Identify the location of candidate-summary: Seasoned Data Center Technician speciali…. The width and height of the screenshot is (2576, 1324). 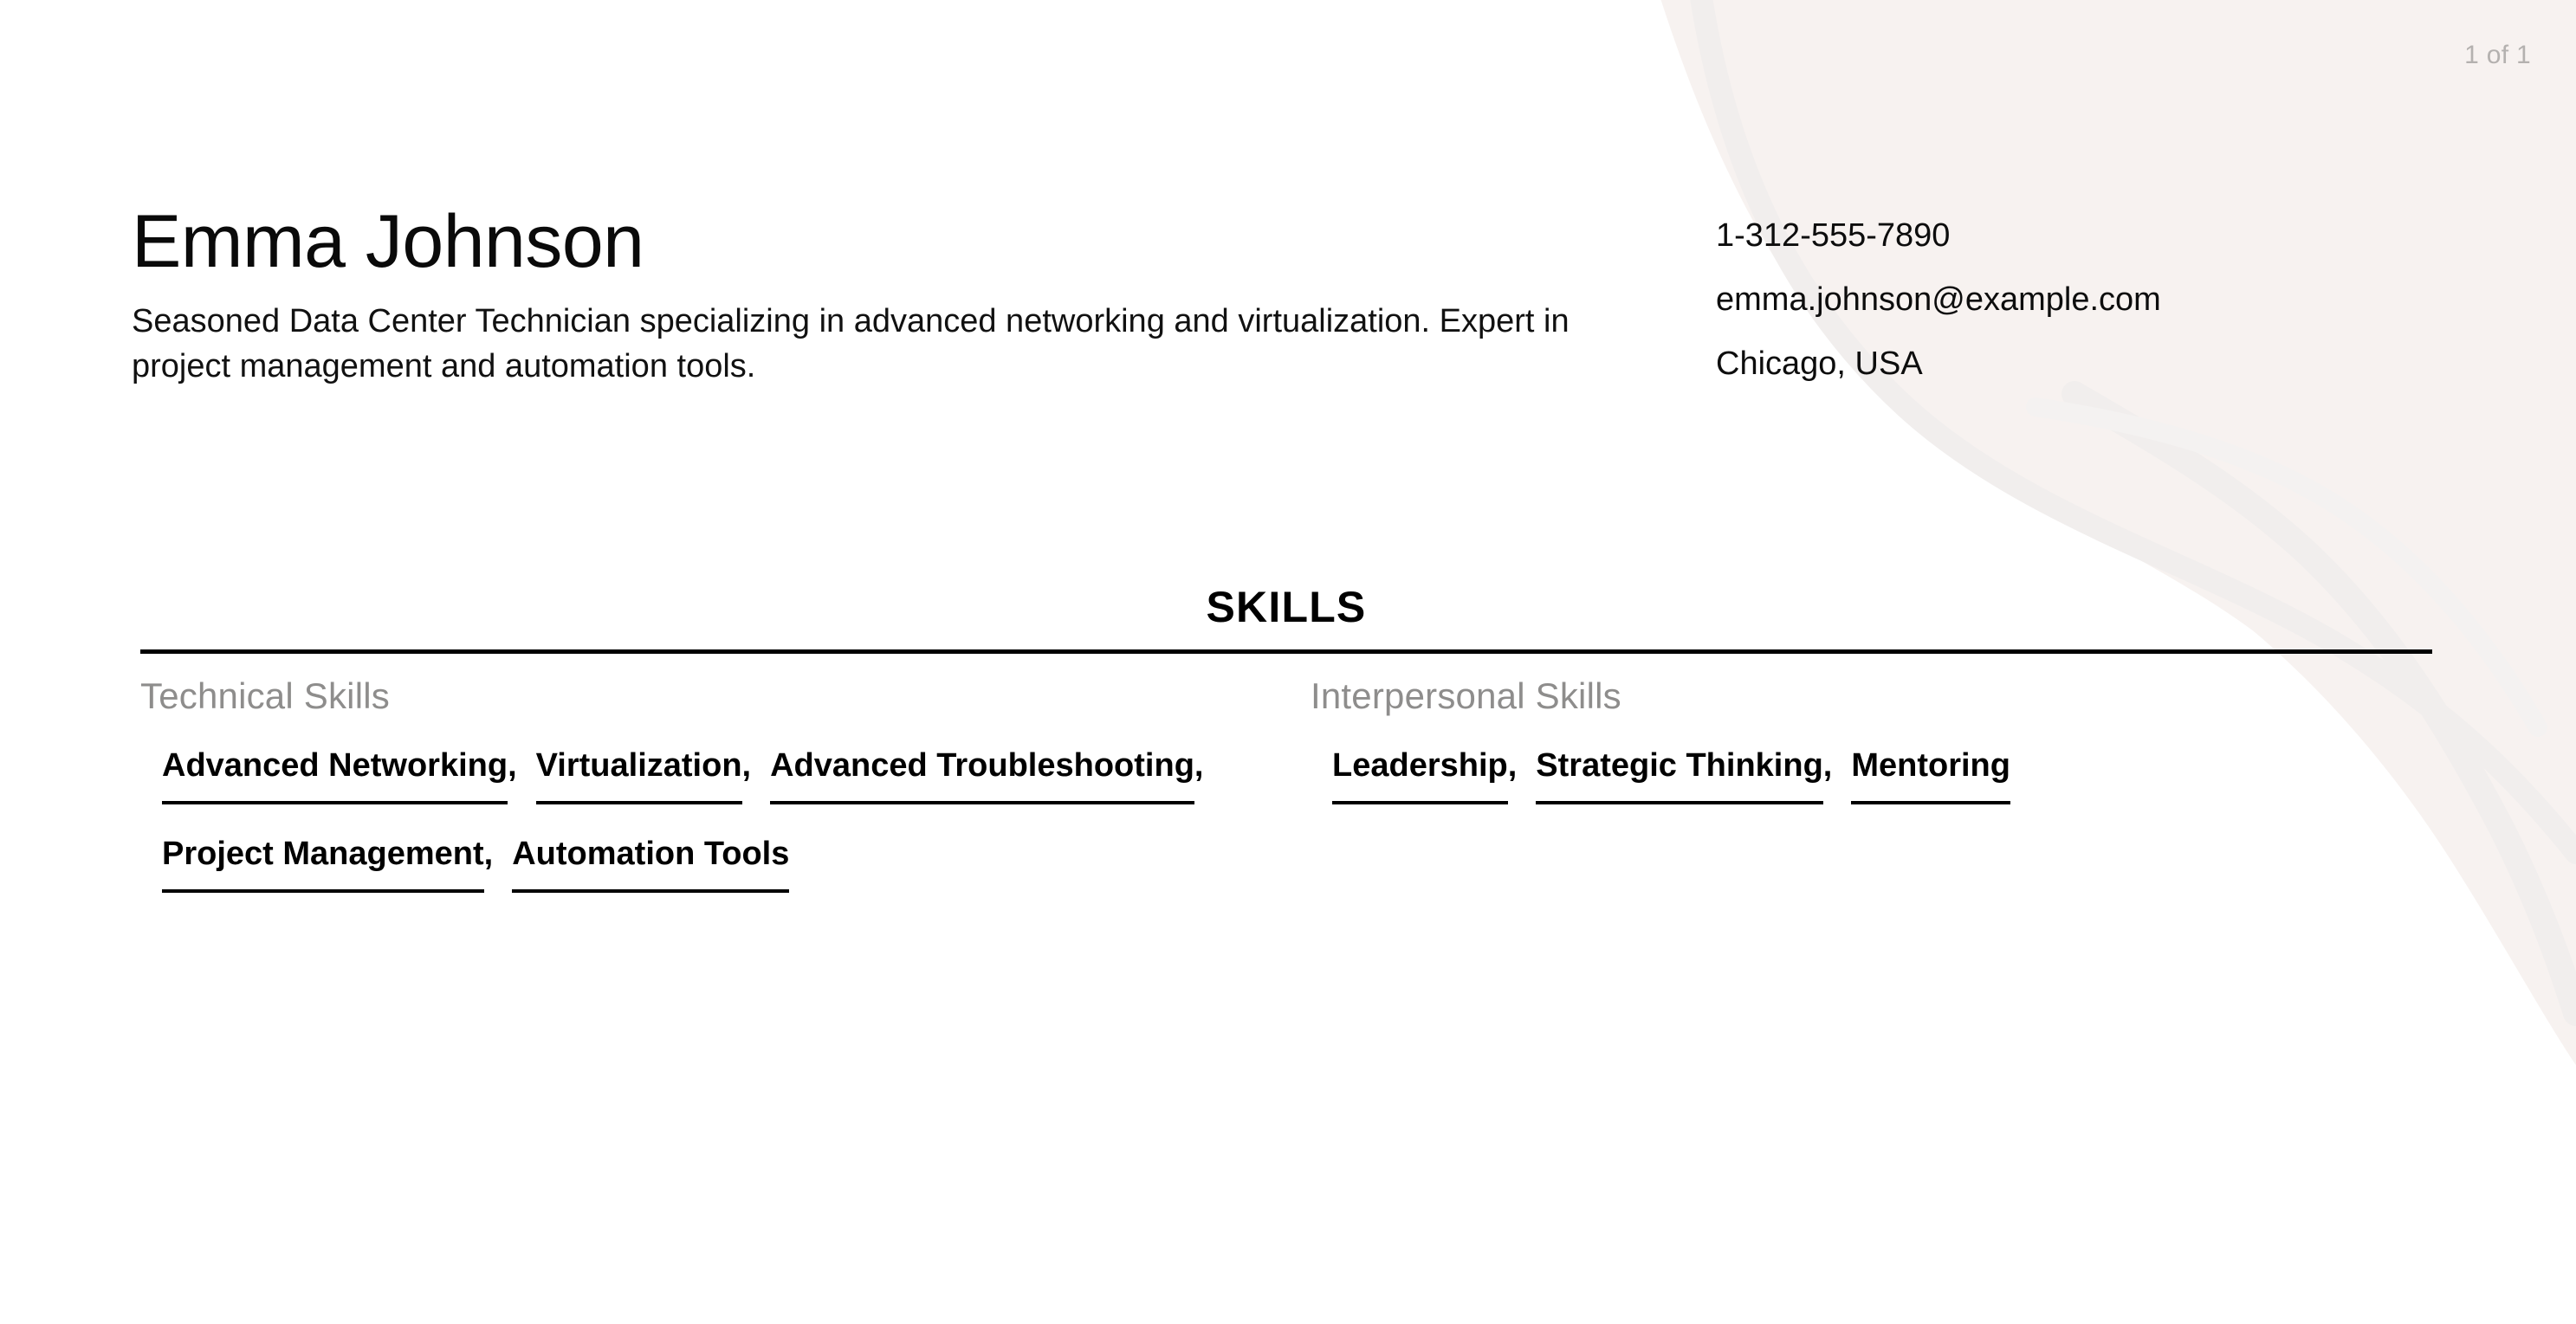
(851, 343).